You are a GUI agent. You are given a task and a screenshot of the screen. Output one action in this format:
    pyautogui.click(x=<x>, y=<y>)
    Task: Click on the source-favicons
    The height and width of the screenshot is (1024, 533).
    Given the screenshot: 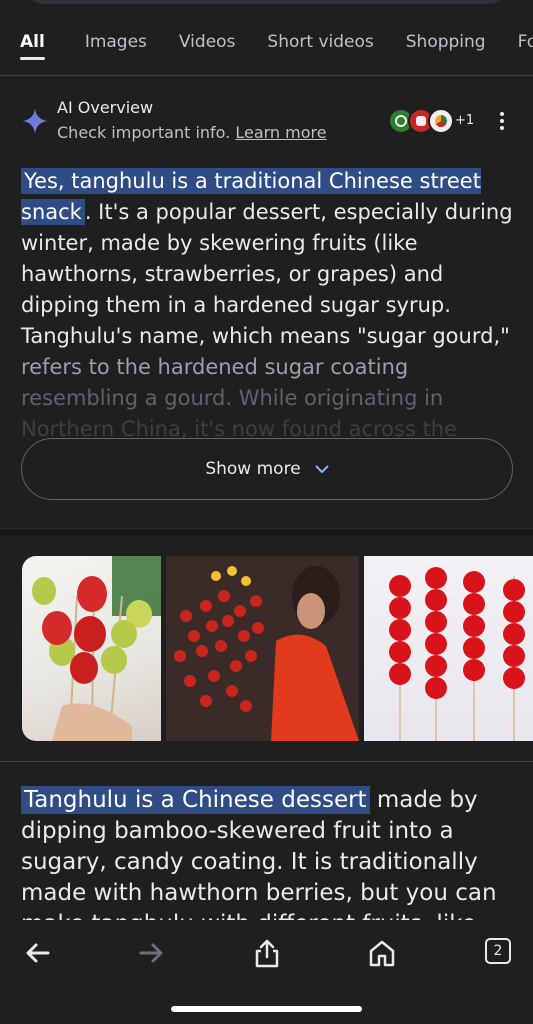 What is the action you would take?
    pyautogui.click(x=423, y=122)
    